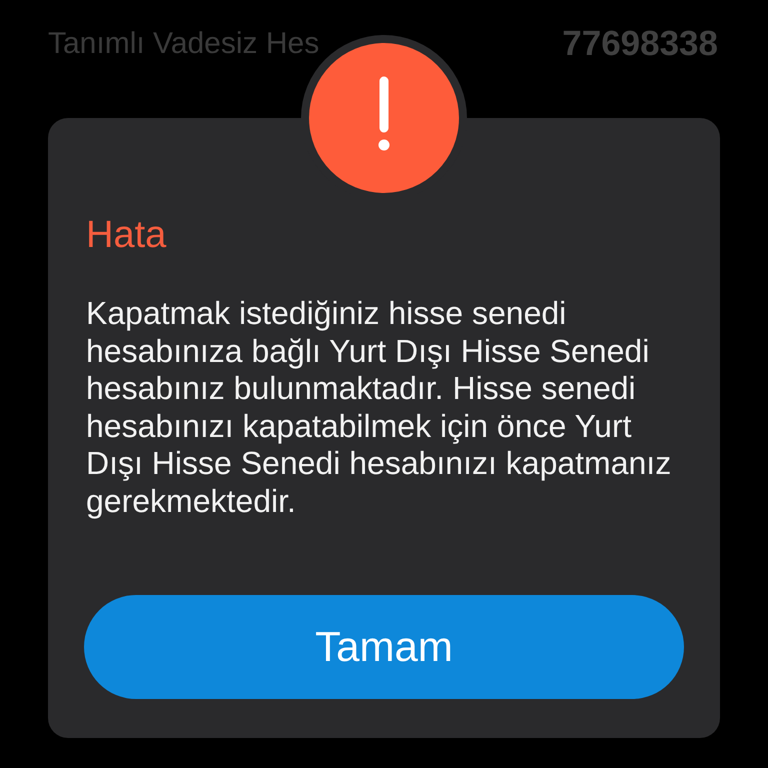  What do you see at coordinates (640, 44) in the screenshot?
I see `account-number: 77698338` at bounding box center [640, 44].